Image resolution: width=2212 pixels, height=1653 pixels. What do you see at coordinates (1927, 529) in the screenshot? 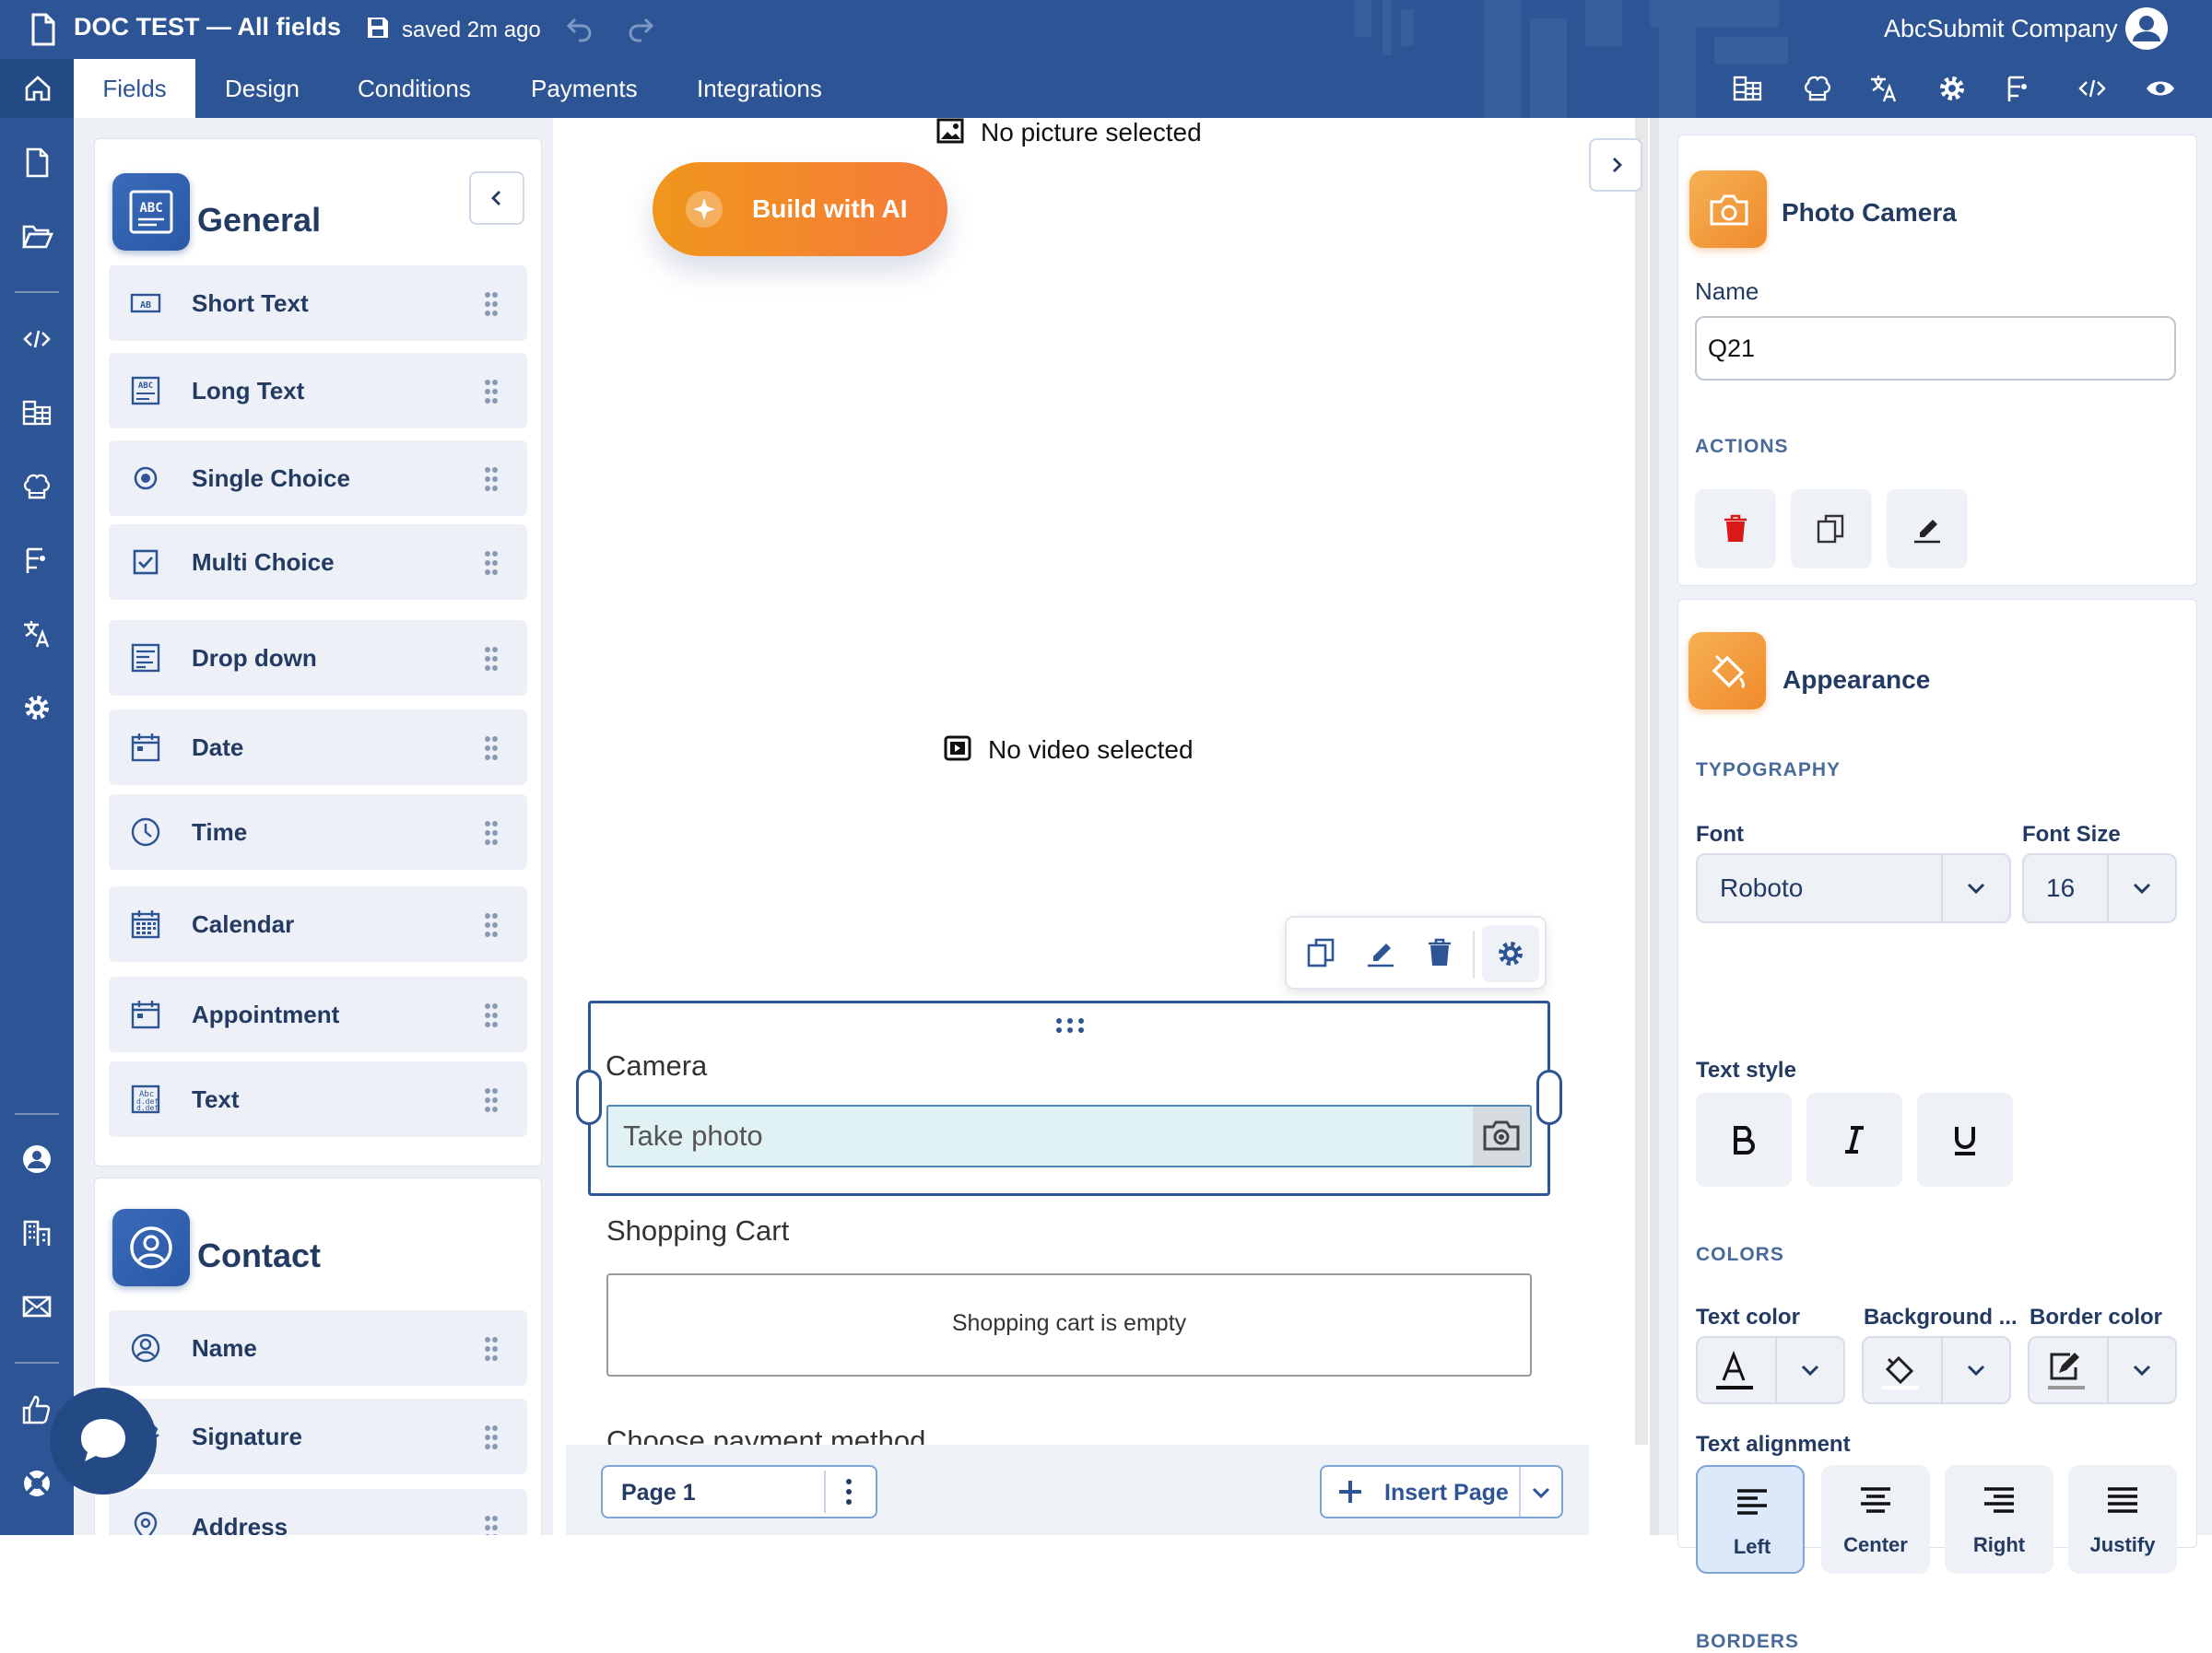
I see `edit-field-button` at bounding box center [1927, 529].